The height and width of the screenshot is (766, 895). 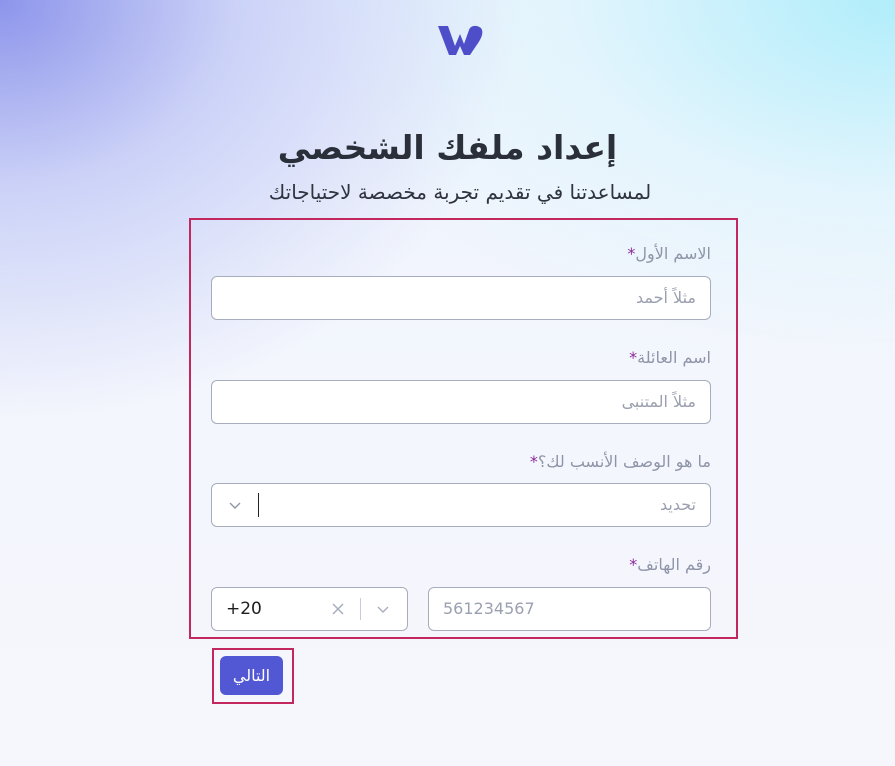 I want to click on last-name-label: اسم العائلة*, so click(x=670, y=357).